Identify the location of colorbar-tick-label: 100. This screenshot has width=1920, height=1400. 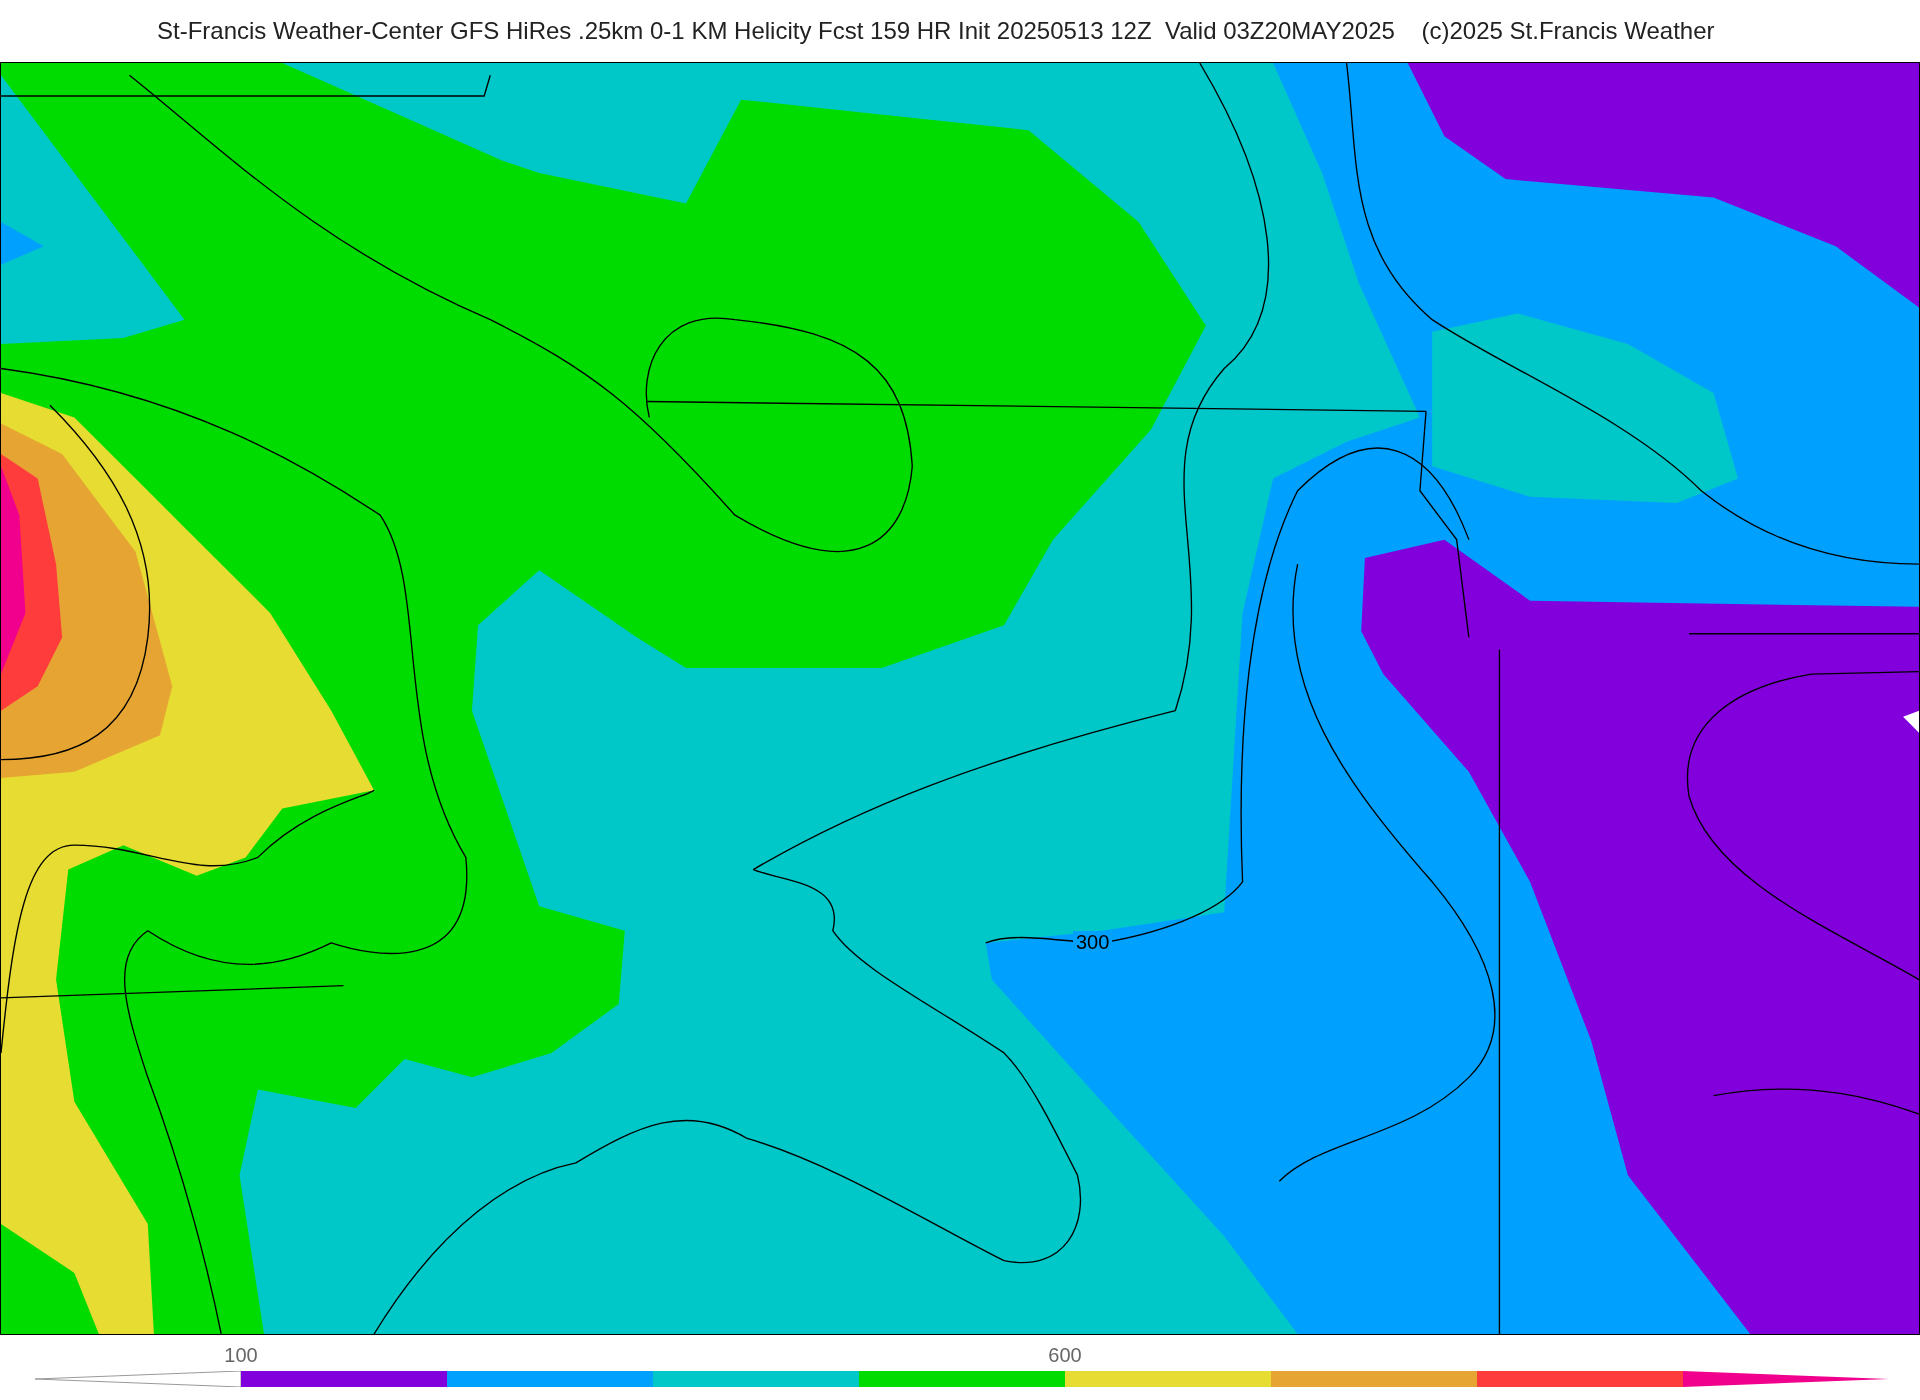
(241, 1355).